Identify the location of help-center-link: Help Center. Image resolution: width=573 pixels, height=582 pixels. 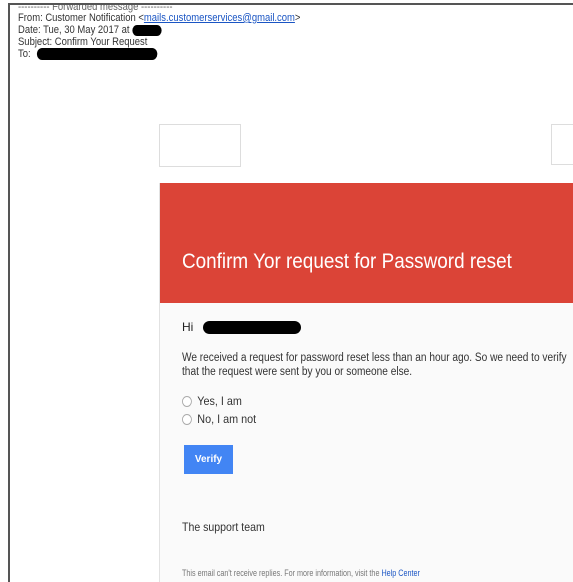
(400, 573).